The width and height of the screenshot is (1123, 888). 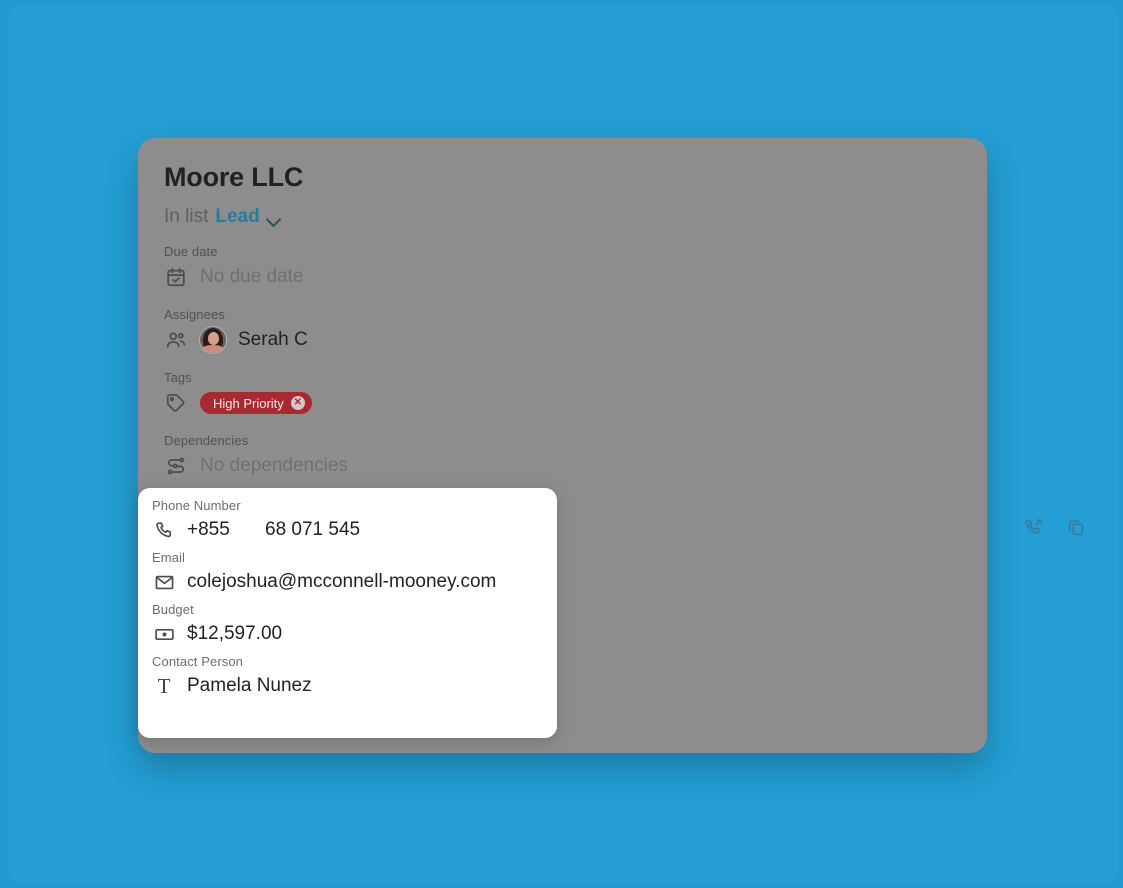 I want to click on field-label-tags: Tags, so click(x=178, y=377).